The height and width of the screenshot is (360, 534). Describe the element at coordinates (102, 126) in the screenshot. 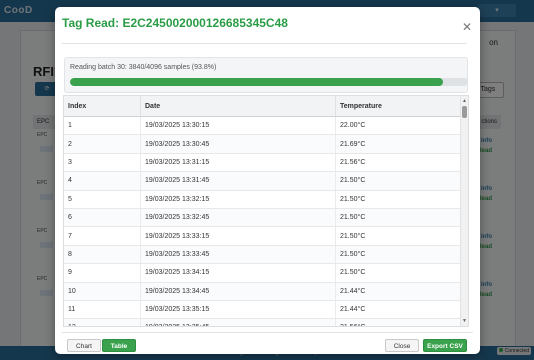

I see `cell-index: 1` at that location.